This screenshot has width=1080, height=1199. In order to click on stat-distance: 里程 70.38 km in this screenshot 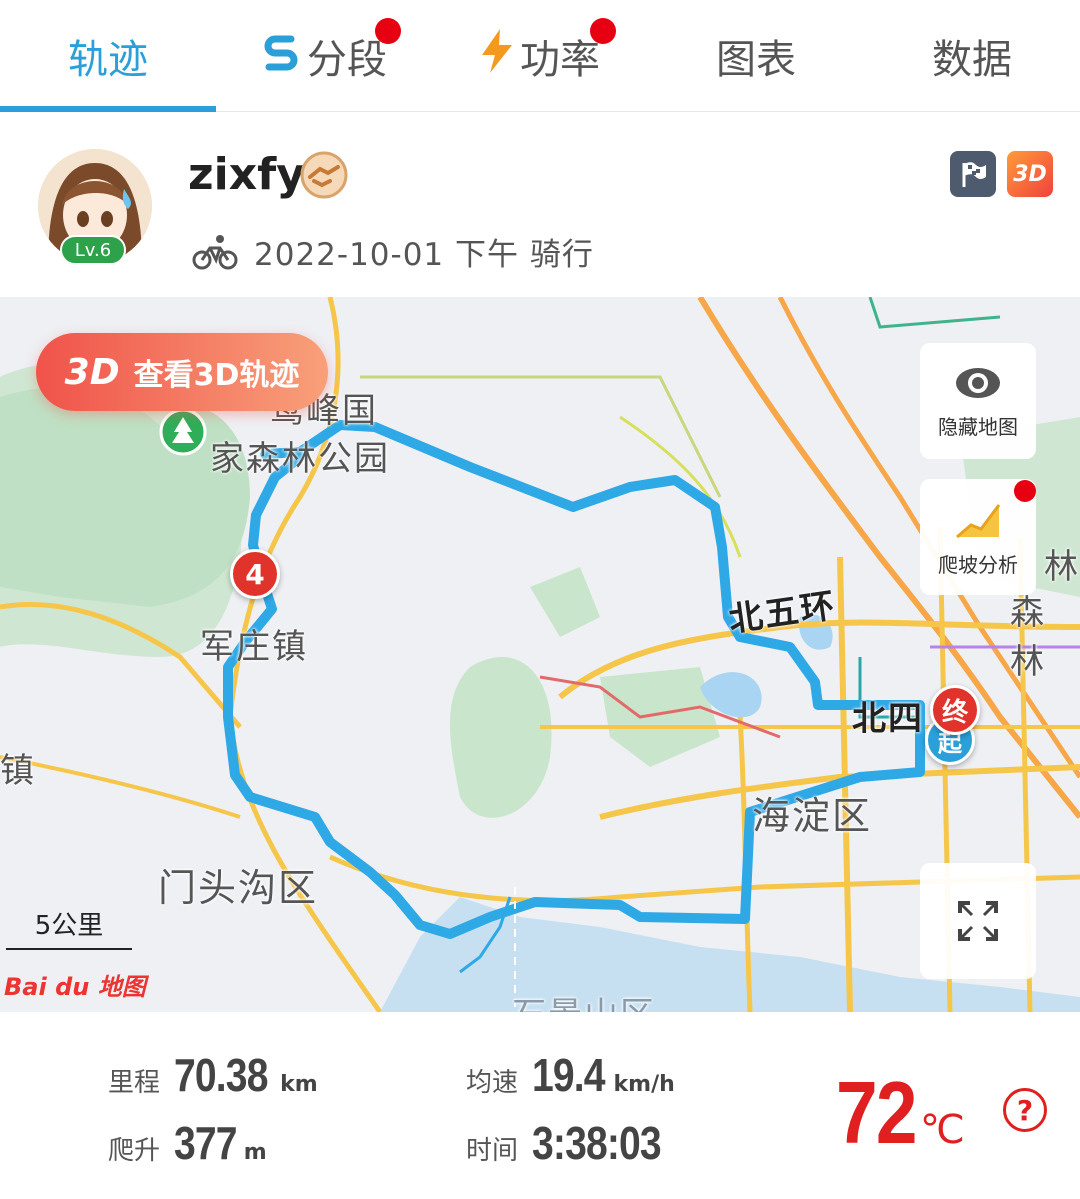, I will do `click(213, 1075)`.